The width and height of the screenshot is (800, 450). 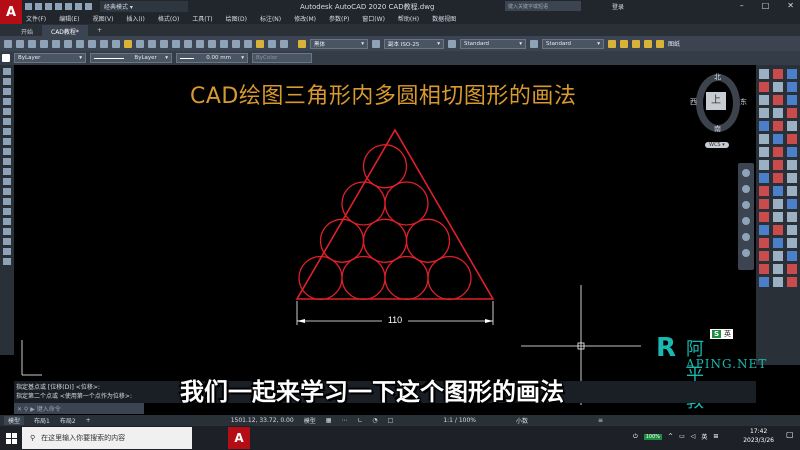 I want to click on wcs-menu: WCS ▾, so click(x=717, y=145).